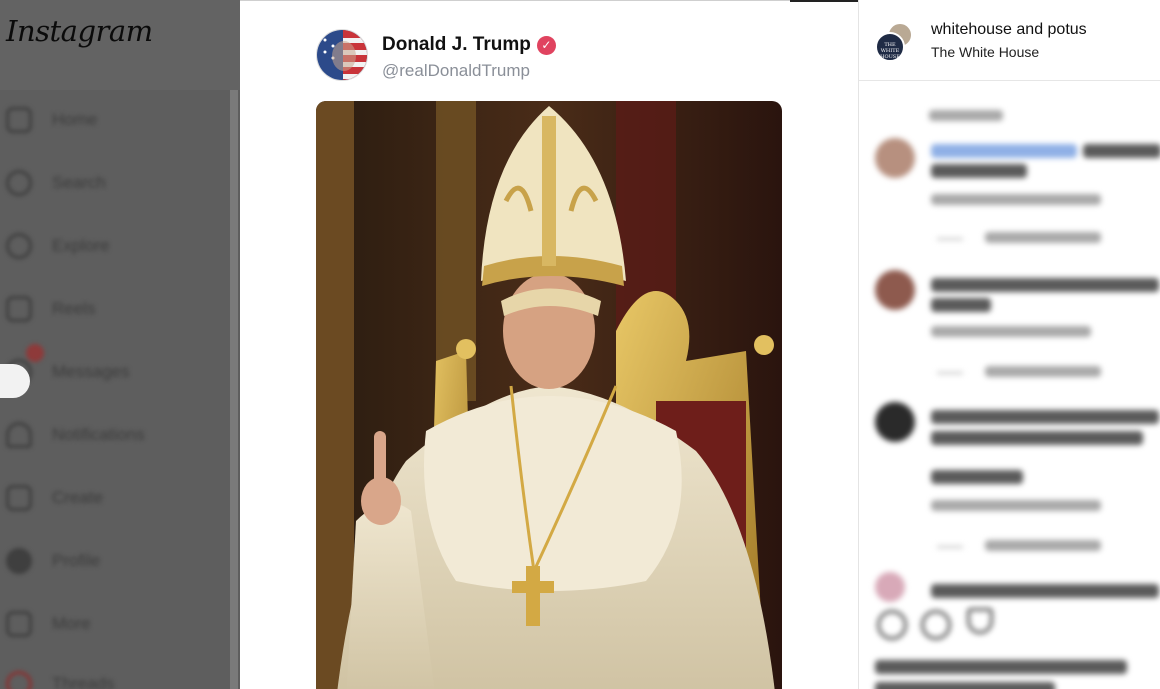 The image size is (1160, 689). I want to click on sidebar-item-label: Create, so click(78, 497).